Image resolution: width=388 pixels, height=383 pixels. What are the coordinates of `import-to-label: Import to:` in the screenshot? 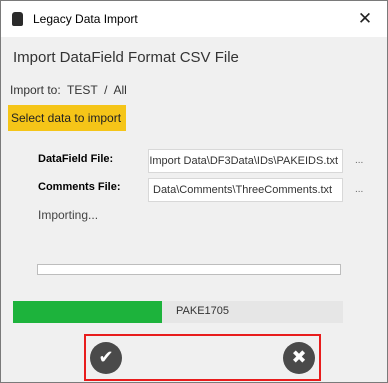 It's located at (35, 90).